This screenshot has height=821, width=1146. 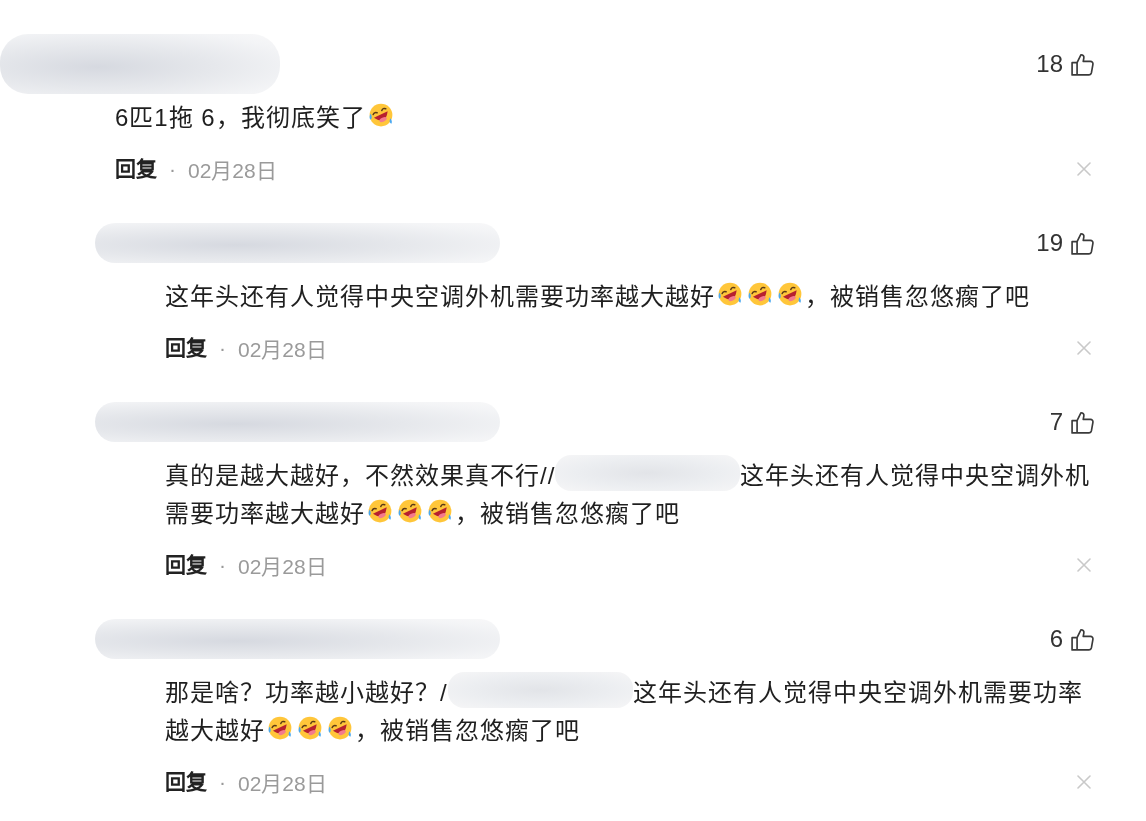 I want to click on comment-text: 真的是越大越好，不然效果真不行//, so click(x=360, y=475).